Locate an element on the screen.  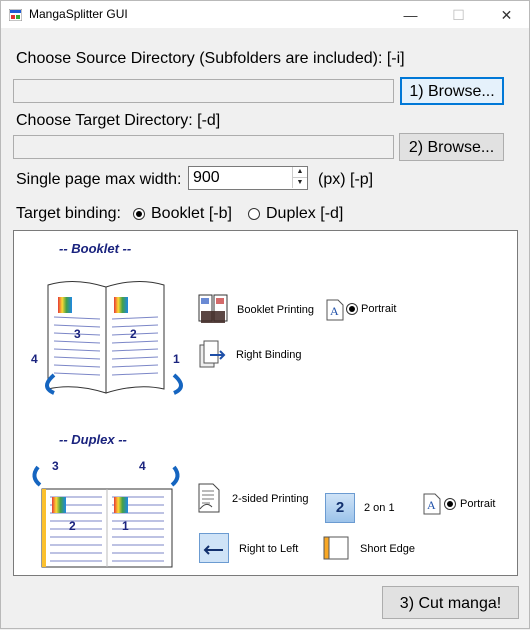
portrait-icon: A is located at coordinates (335, 310).